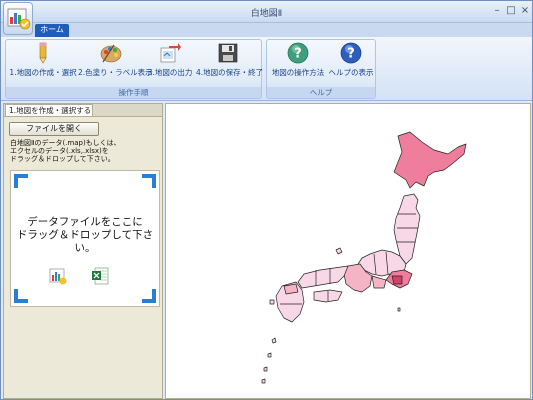  Describe the element at coordinates (43, 53) in the screenshot. I see `pencil-icon` at that location.